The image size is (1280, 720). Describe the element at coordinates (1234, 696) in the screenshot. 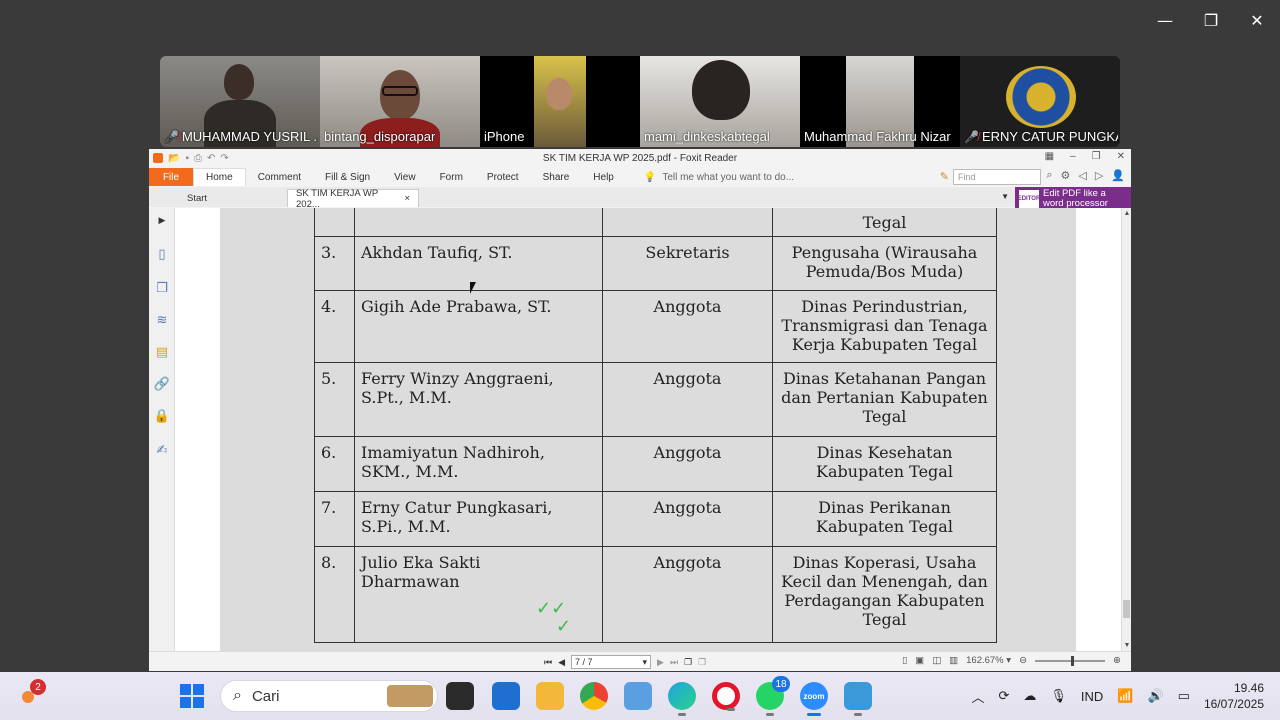

I see `clock: 19.46 16/07/2025` at that location.